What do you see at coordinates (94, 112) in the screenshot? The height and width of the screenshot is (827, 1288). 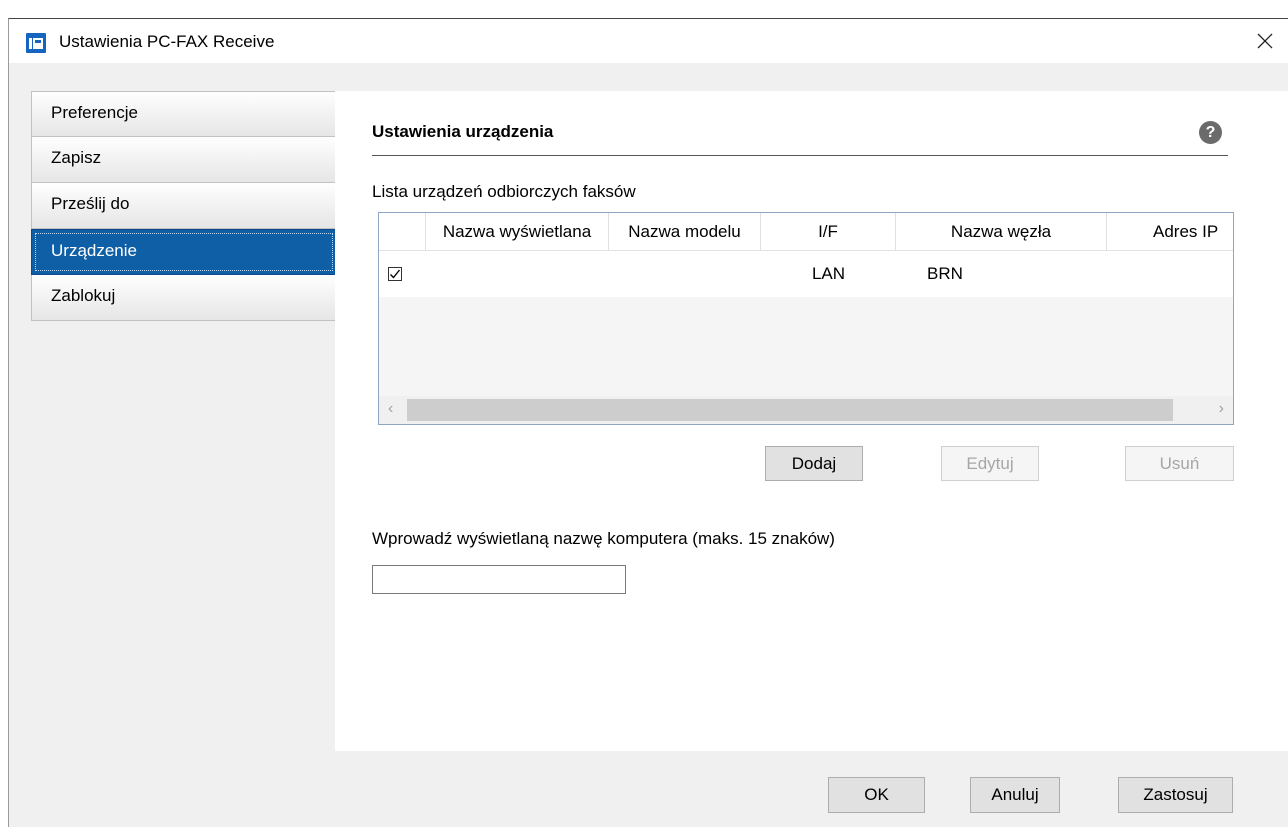 I see `sidebar-item-label: Preferencje` at bounding box center [94, 112].